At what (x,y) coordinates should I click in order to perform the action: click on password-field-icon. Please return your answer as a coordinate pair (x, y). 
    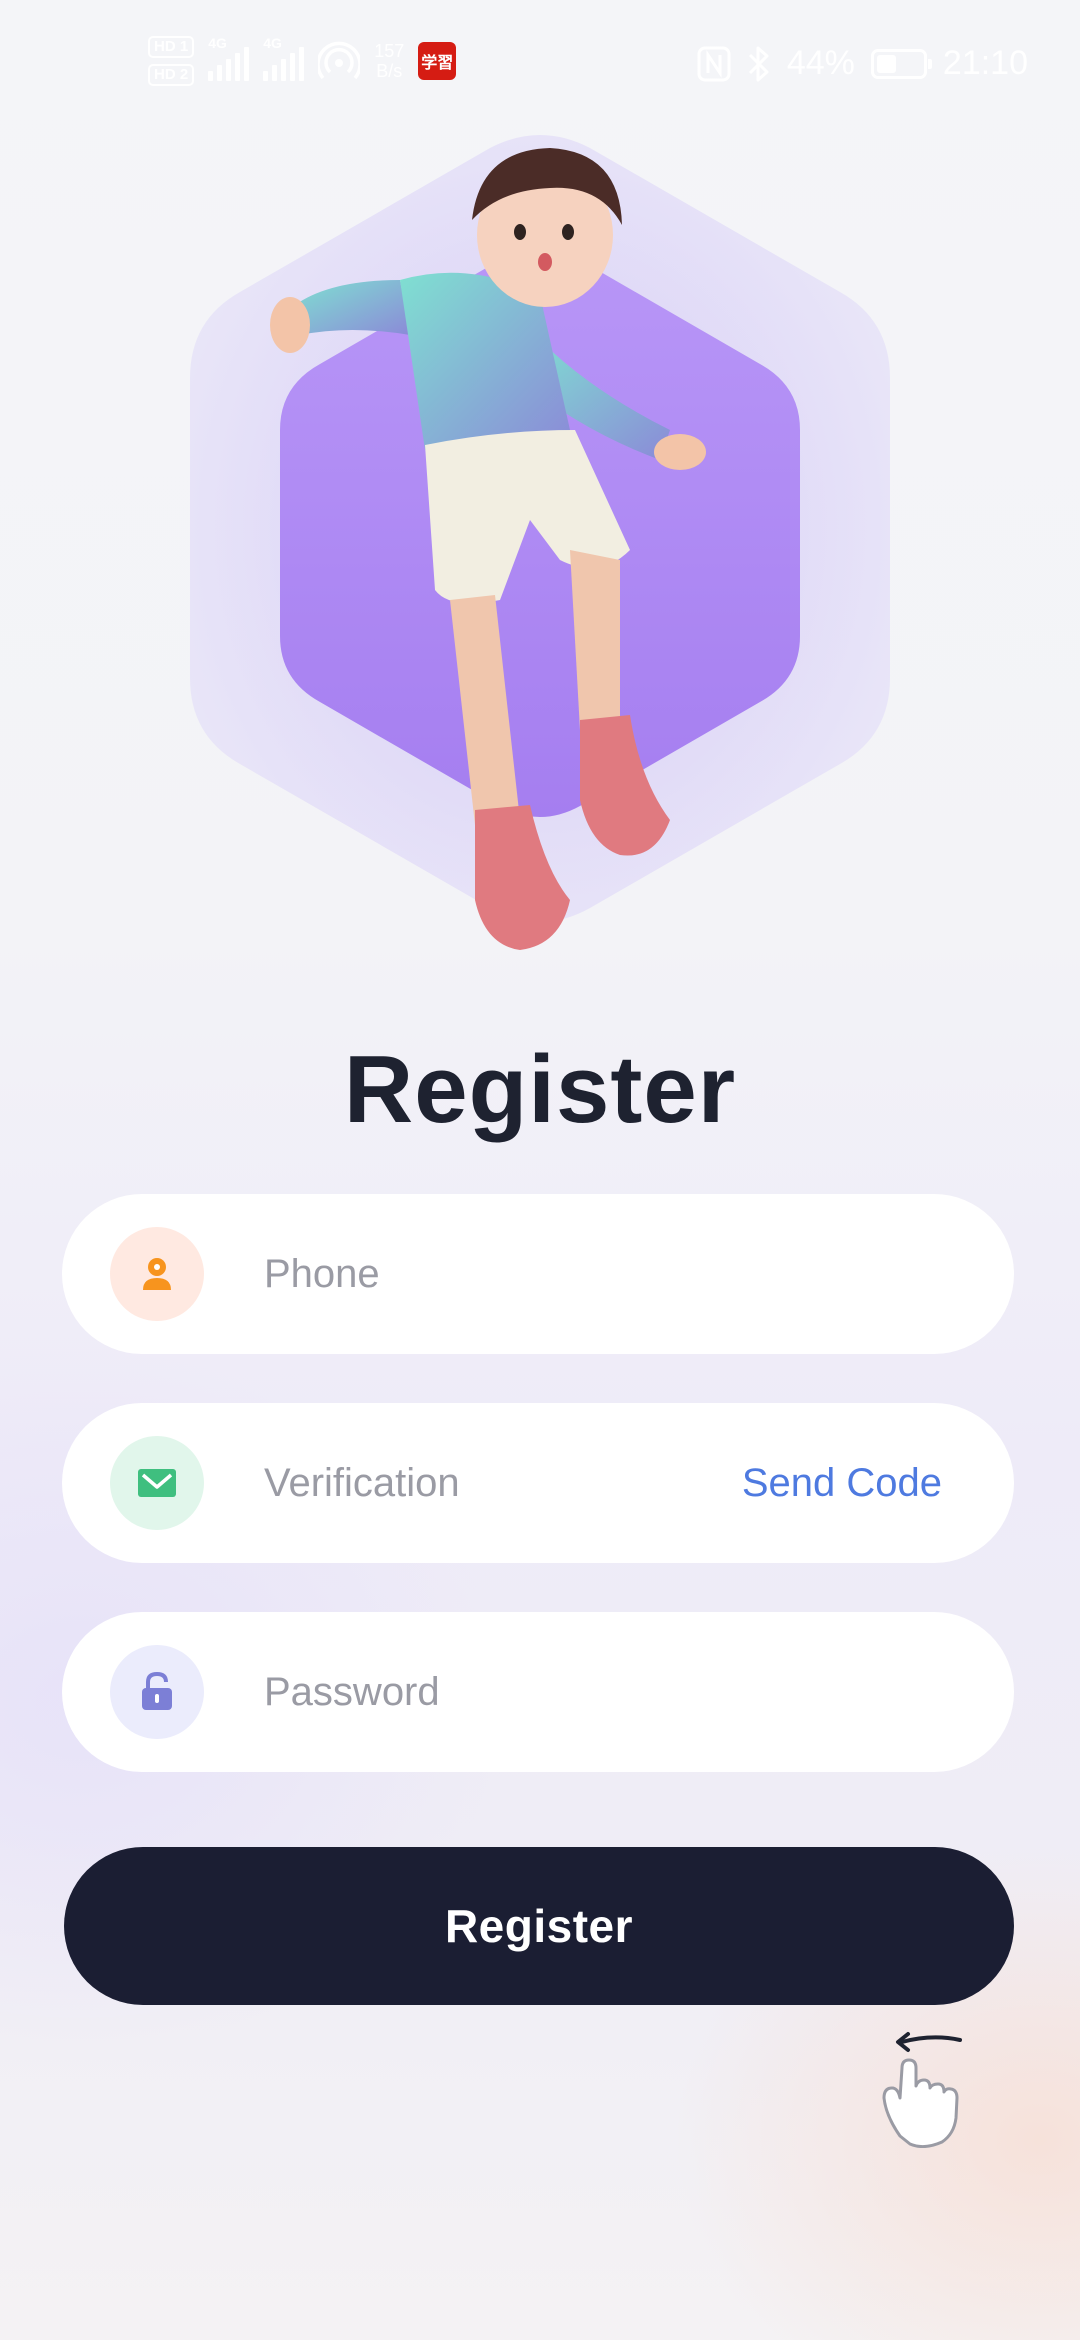
    Looking at the image, I should click on (157, 1692).